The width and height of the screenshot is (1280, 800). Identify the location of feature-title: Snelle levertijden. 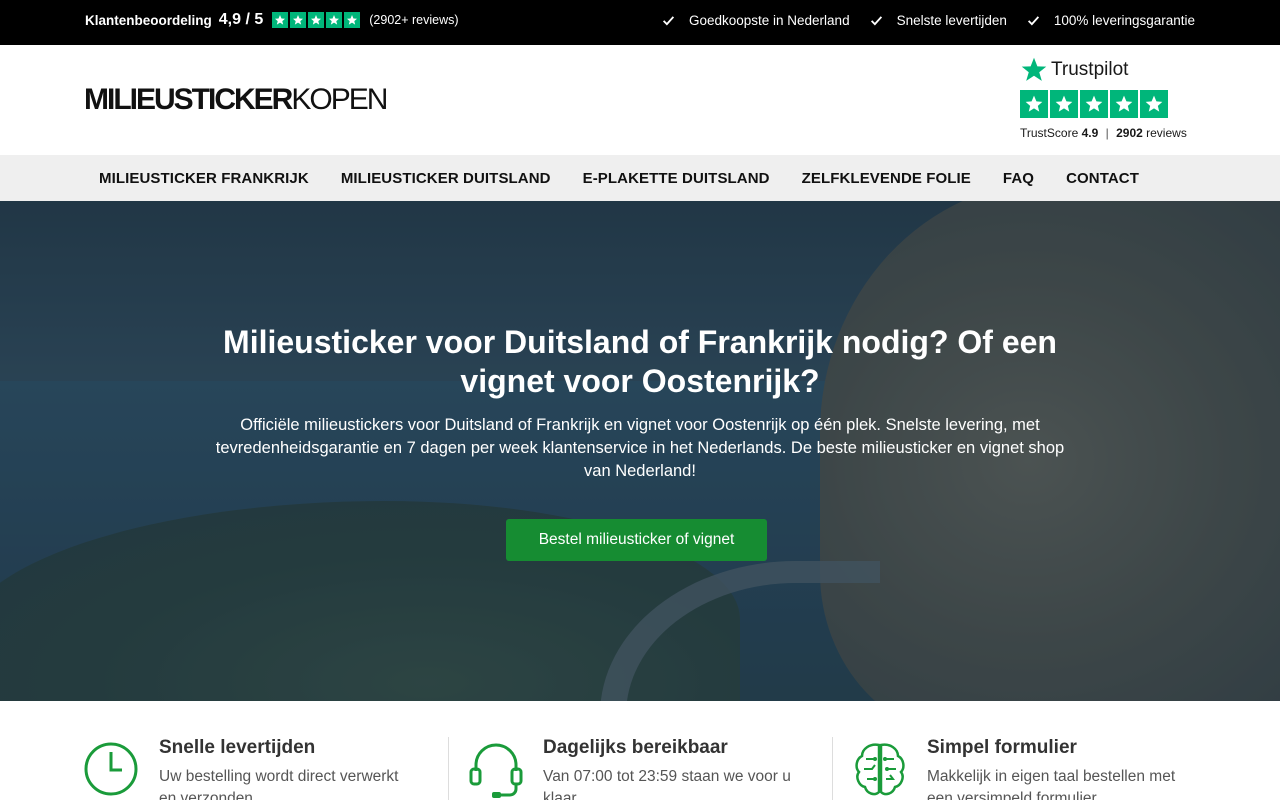
(237, 747).